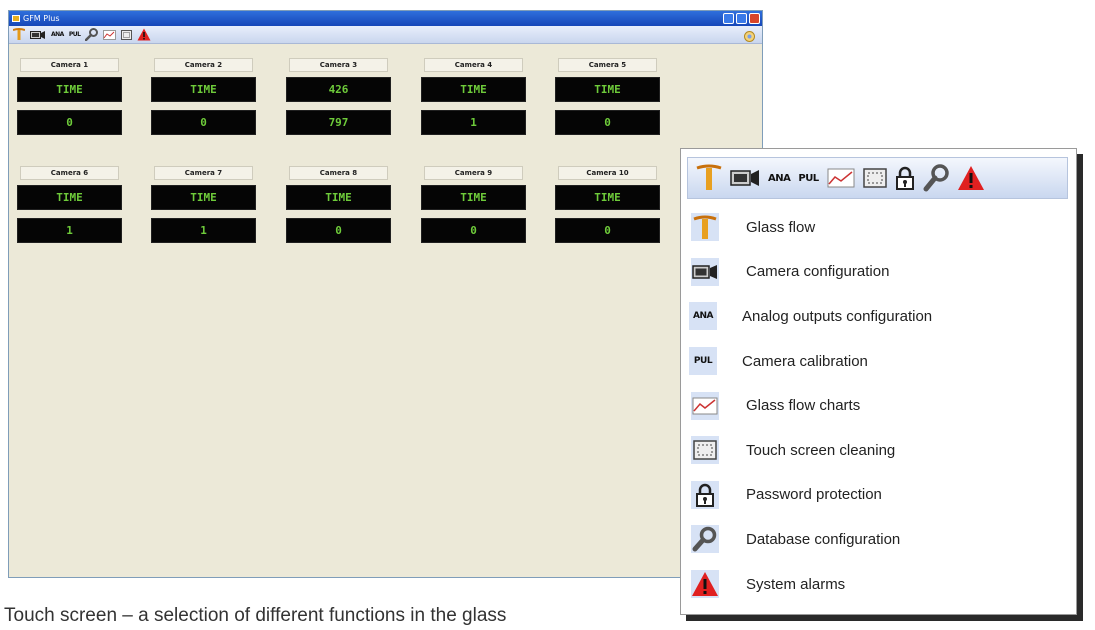 The width and height of the screenshot is (1095, 630). Describe the element at coordinates (338, 89) in the screenshot. I see `camera-top-value: 426` at that location.